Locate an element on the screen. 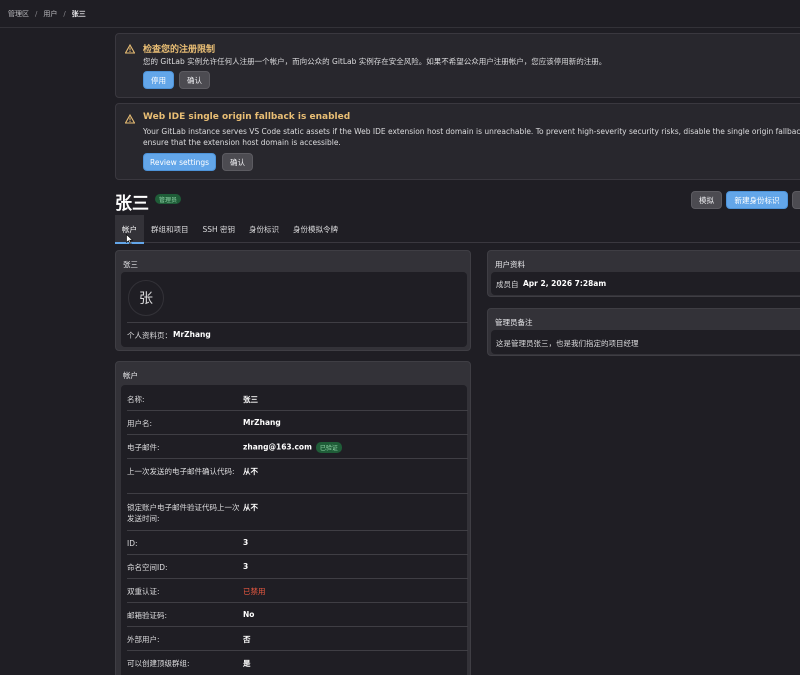 The image size is (800, 675). tab-identities: 身份标识 is located at coordinates (264, 229).